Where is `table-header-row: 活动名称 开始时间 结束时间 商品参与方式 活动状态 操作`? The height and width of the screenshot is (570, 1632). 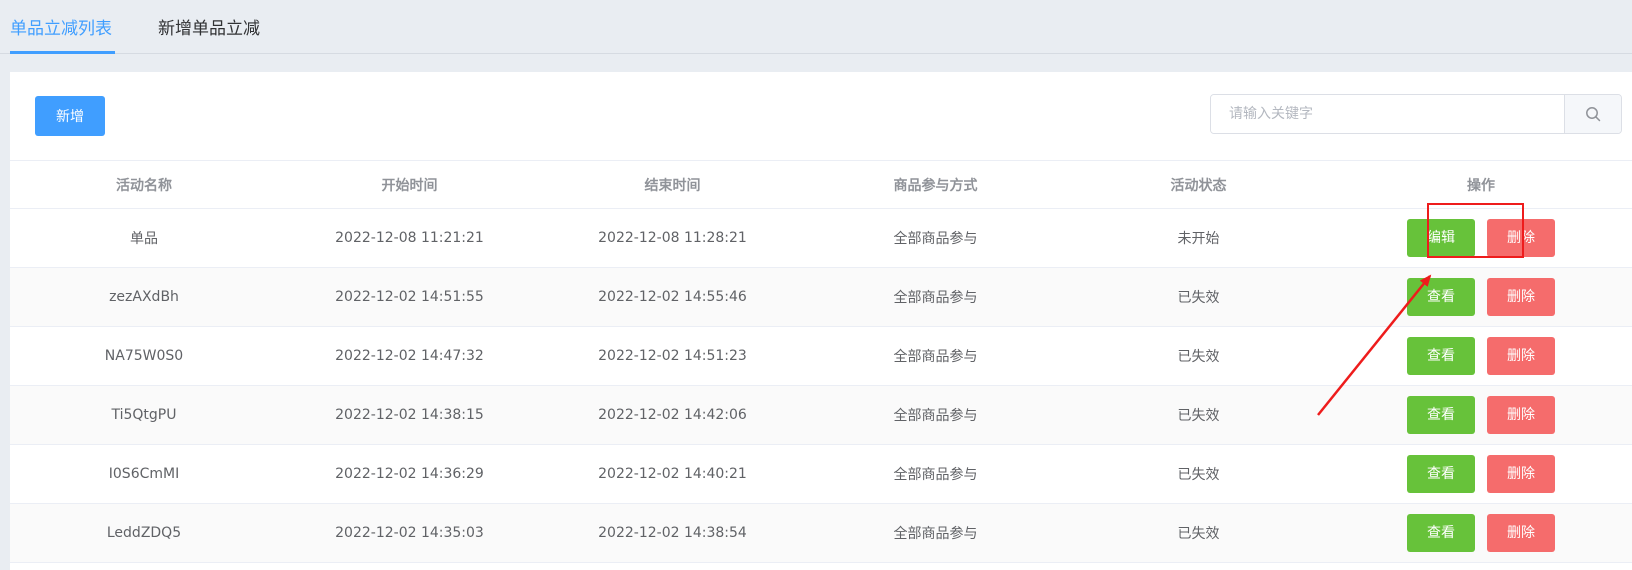 table-header-row: 活动名称 开始时间 结束时间 商品参与方式 活动状态 操作 is located at coordinates (821, 184).